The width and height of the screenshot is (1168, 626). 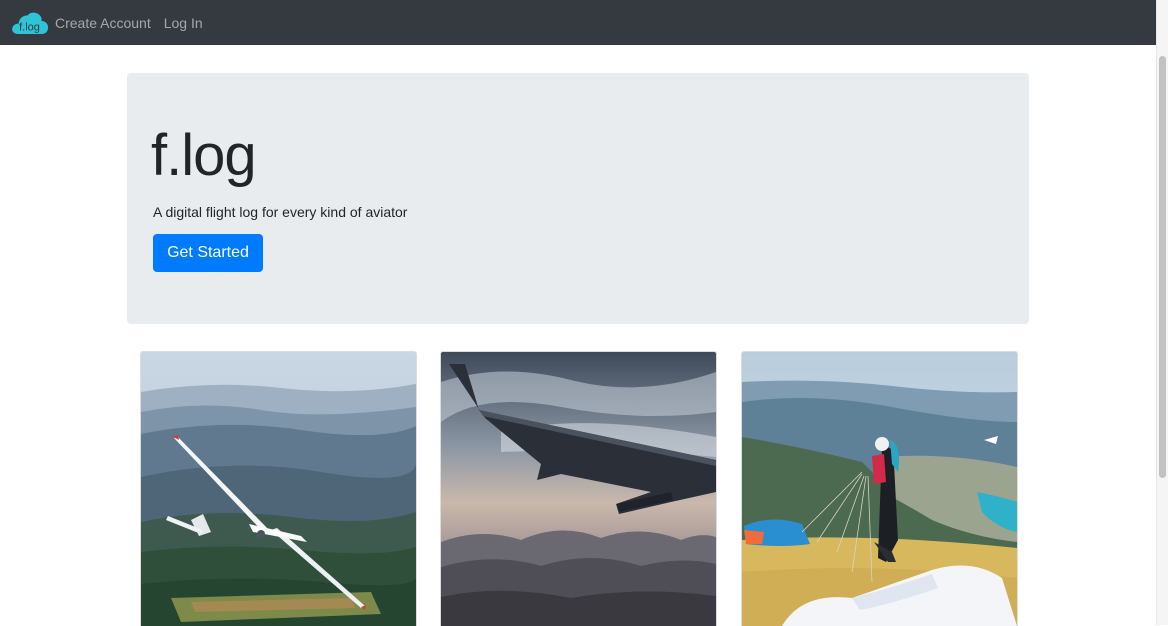 I want to click on brand-logo: f.log, so click(x=30, y=23).